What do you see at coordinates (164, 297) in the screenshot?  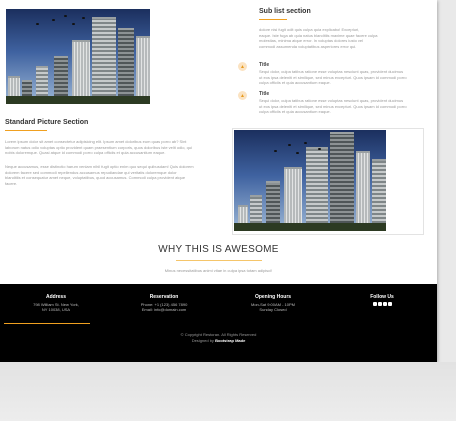 I see `footer-reservation-heading: Reservation` at bounding box center [164, 297].